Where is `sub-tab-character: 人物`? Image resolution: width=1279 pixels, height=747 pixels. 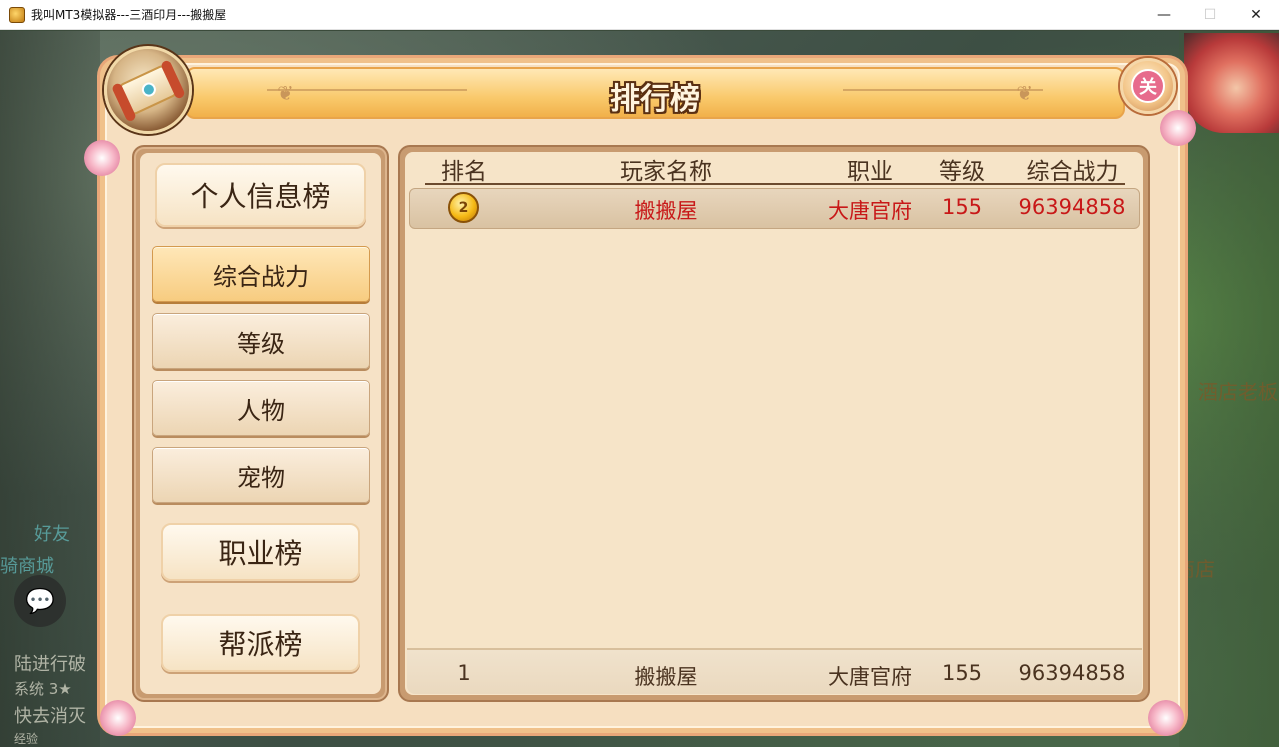
sub-tab-character: 人物 is located at coordinates (261, 408).